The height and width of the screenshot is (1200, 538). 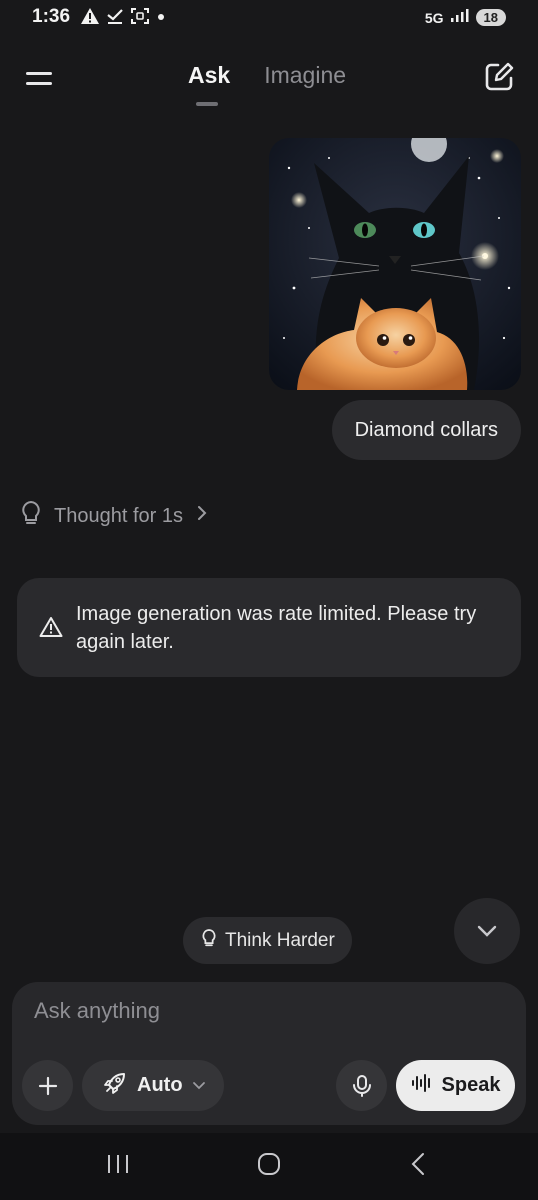 I want to click on active-tab-indicator, so click(x=207, y=104).